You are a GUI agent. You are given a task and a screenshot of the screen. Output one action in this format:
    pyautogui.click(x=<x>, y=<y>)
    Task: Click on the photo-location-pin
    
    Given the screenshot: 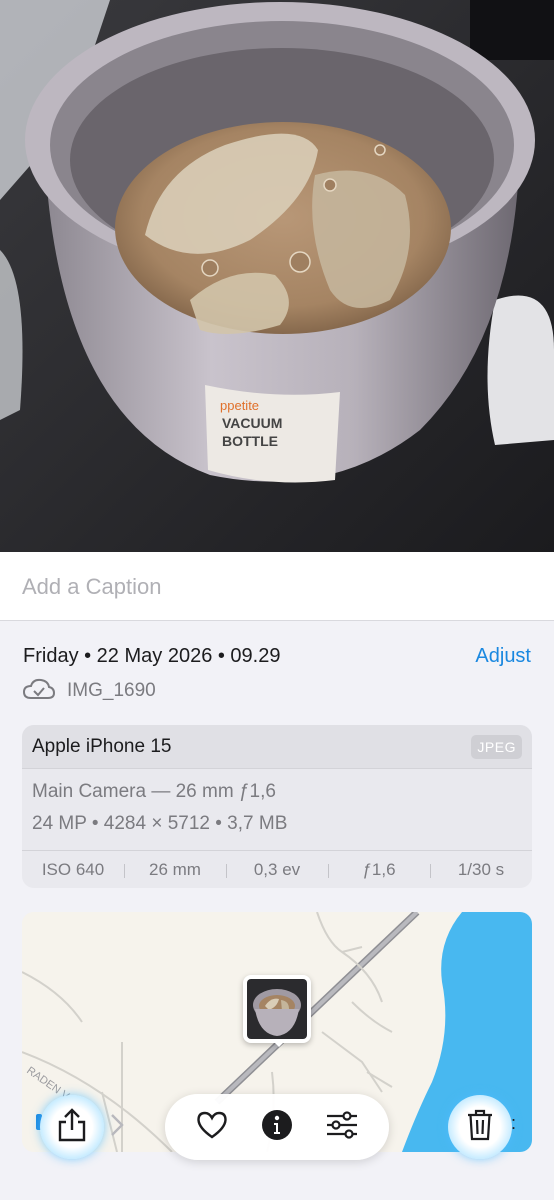 What is the action you would take?
    pyautogui.click(x=277, y=1009)
    